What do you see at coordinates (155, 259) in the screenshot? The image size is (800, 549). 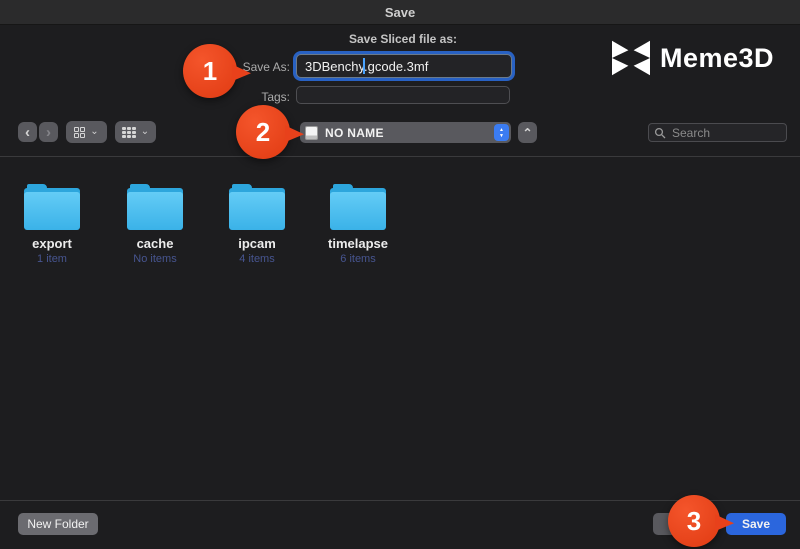 I see `folder-item-count: No items` at bounding box center [155, 259].